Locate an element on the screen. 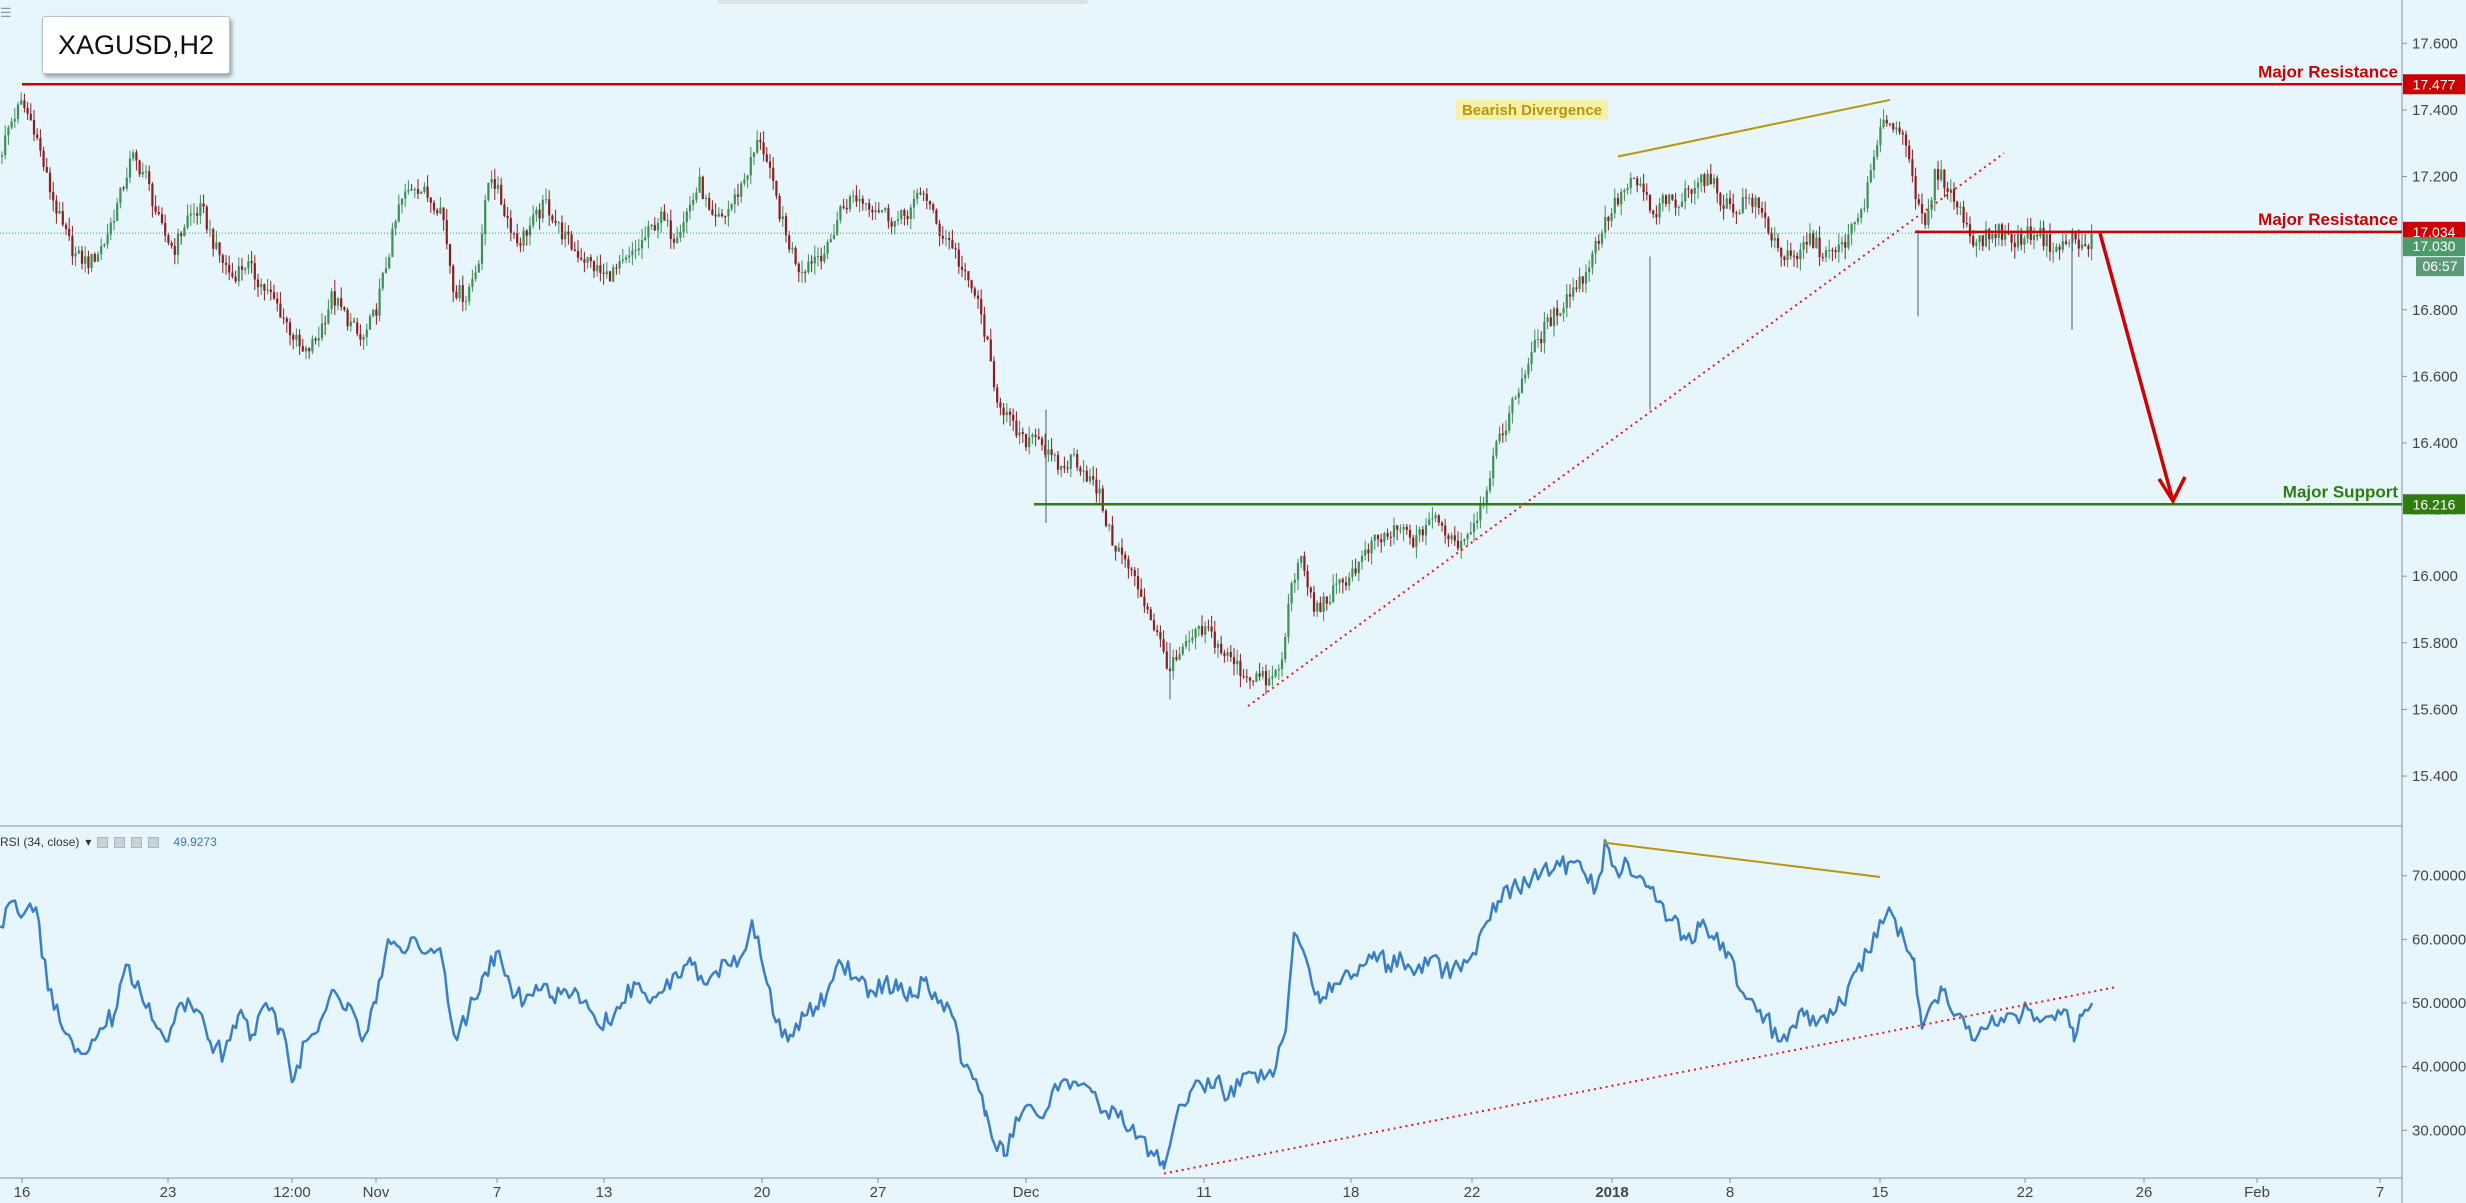  rsi-caret-icon: ▾ is located at coordinates (88, 842).